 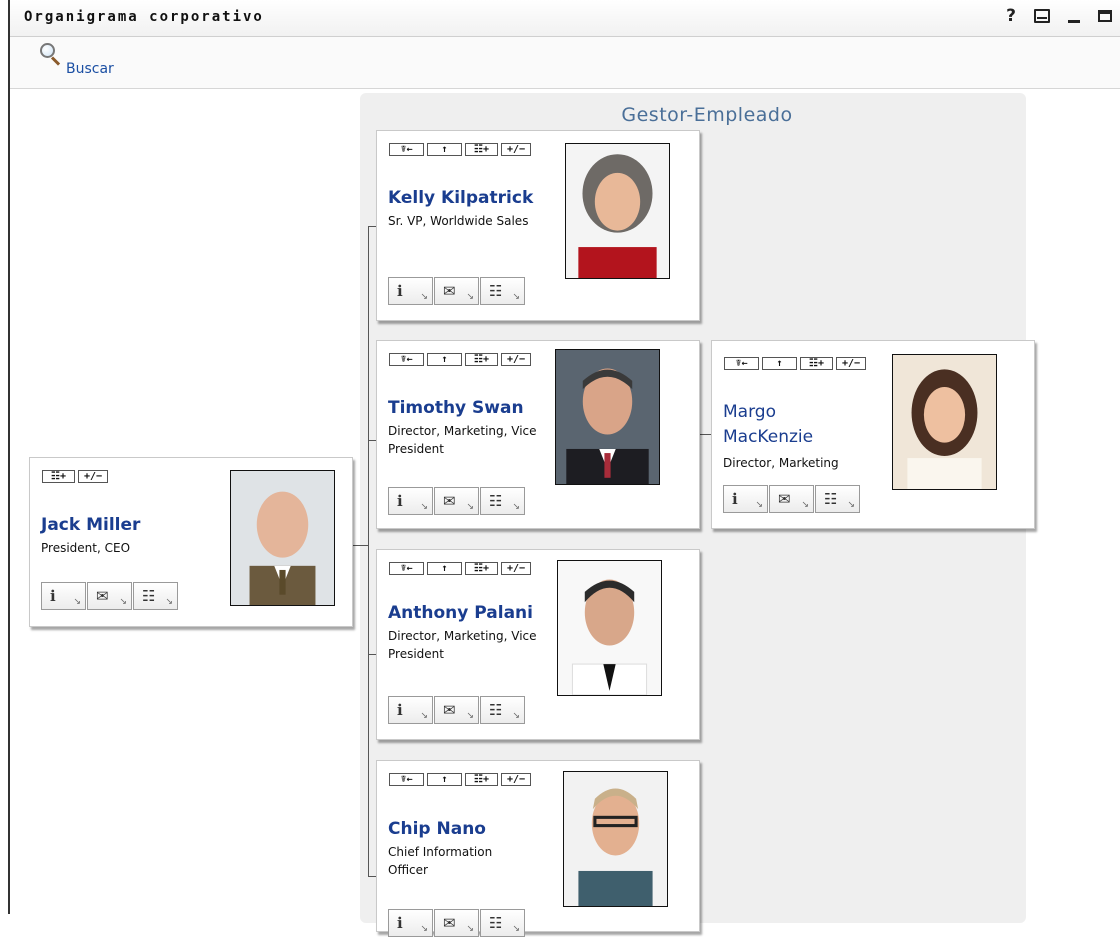 What do you see at coordinates (473, 829) in the screenshot?
I see `person-name: Chip Nano` at bounding box center [473, 829].